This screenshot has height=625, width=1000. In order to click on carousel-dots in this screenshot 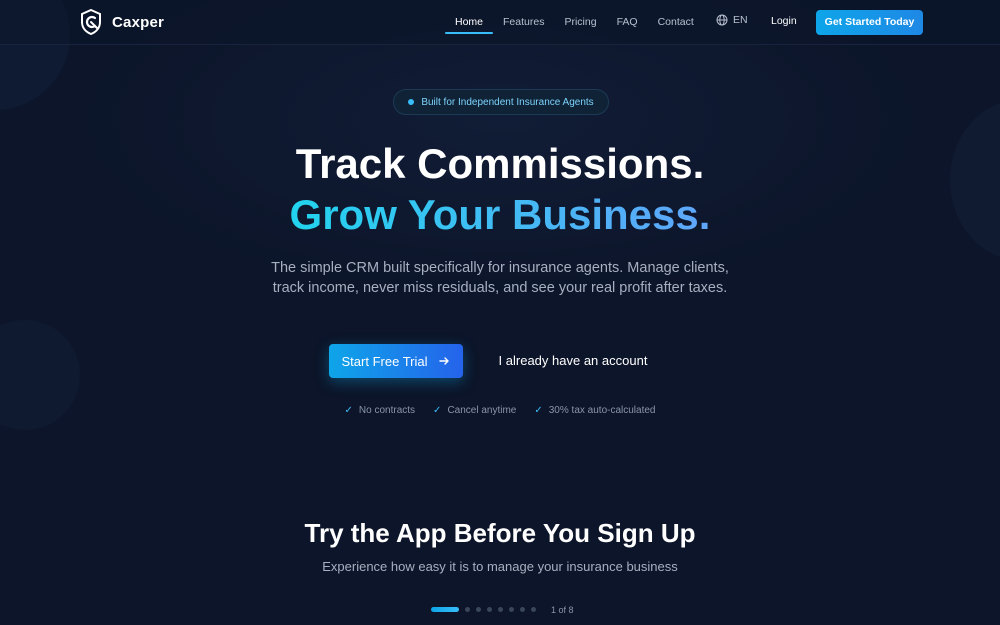, I will do `click(483, 609)`.